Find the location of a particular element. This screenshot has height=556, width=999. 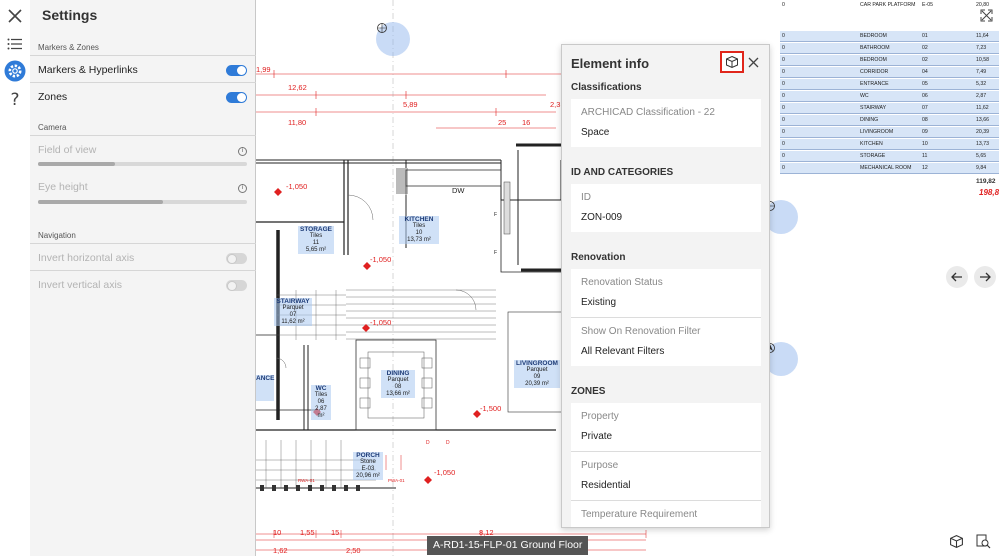

room-stamp-entrance: ANCE is located at coordinates (265, 388).